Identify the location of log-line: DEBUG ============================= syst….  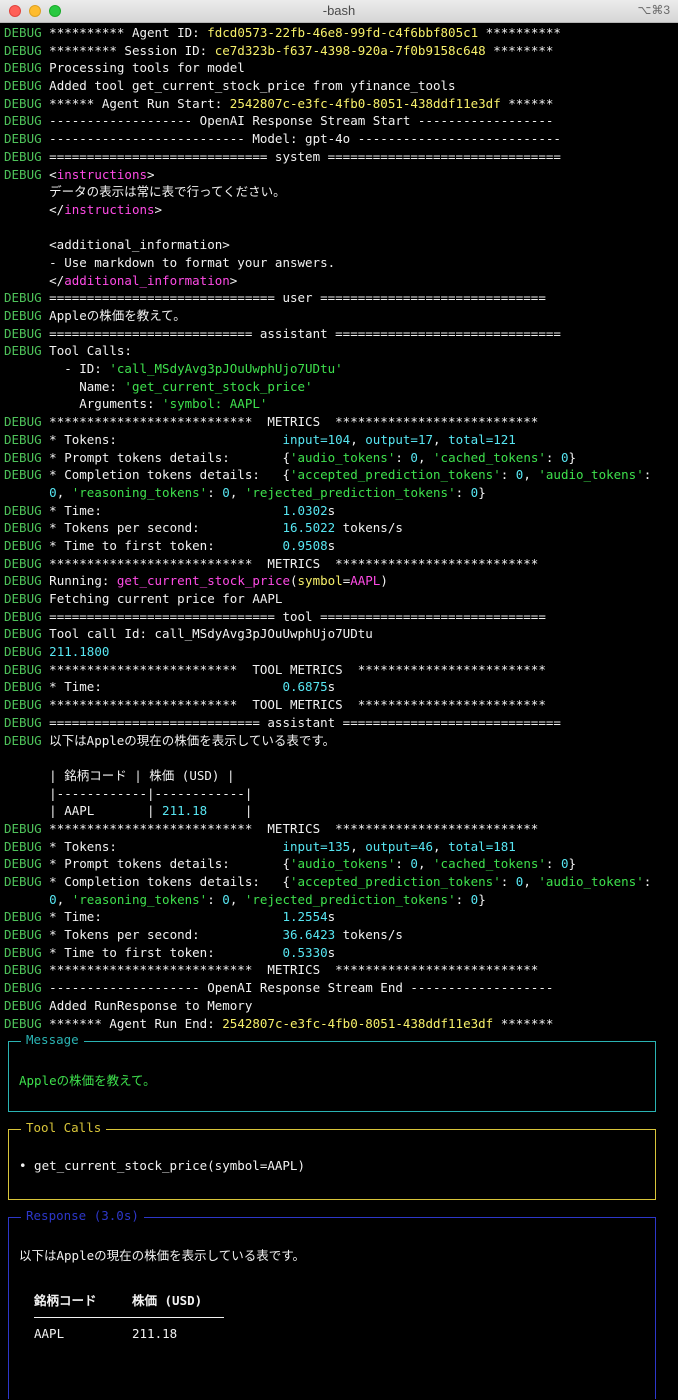
(341, 157).